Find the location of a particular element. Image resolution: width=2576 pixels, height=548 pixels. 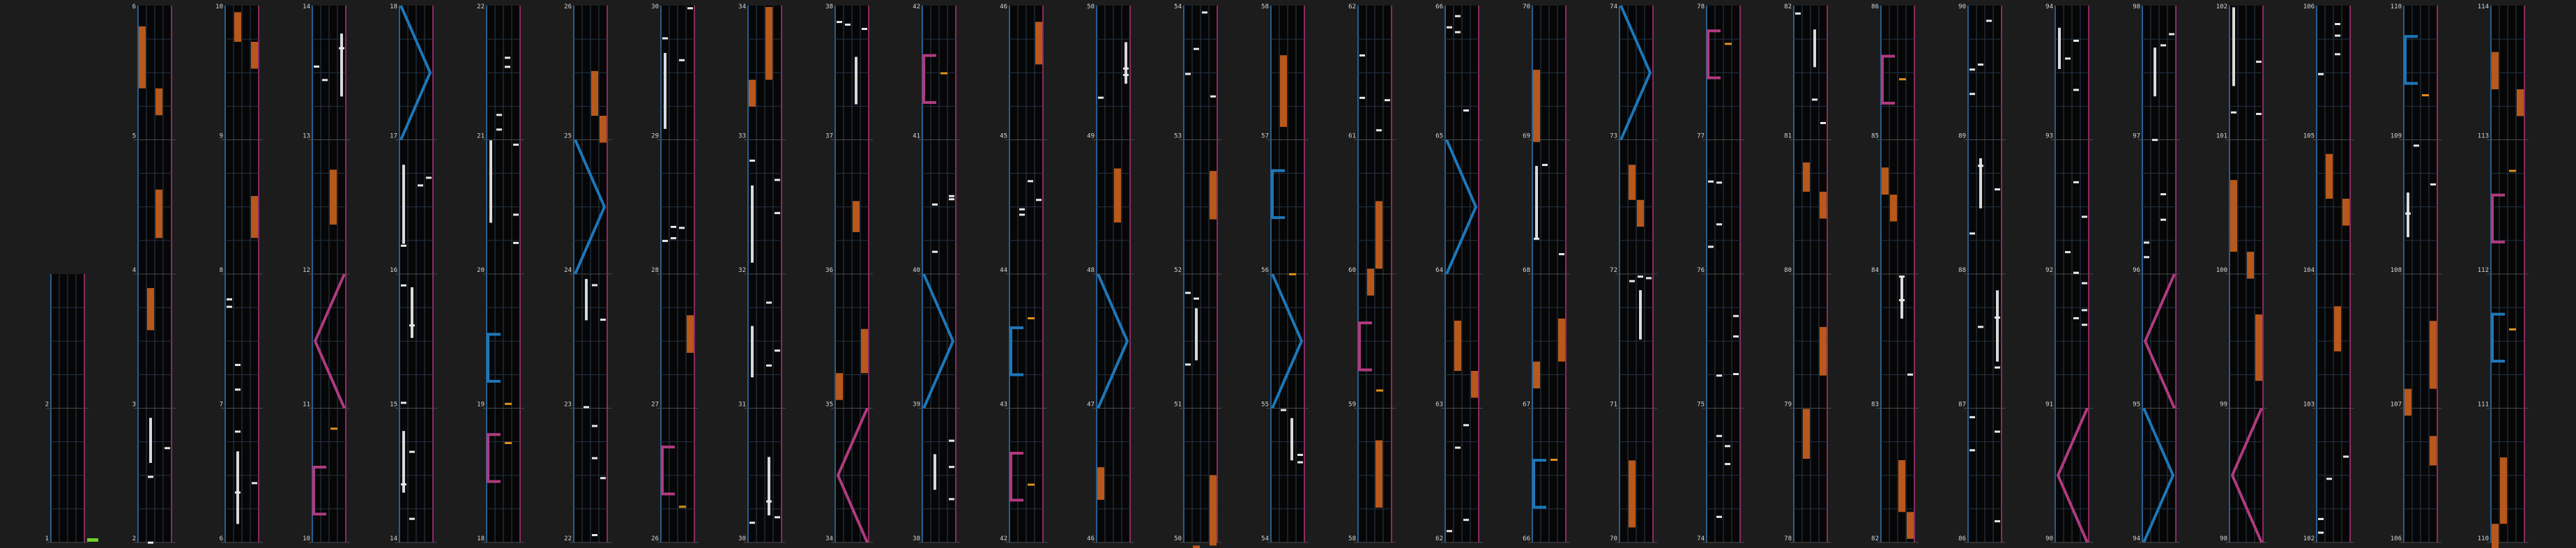

measure-number: 82 is located at coordinates (1788, 6).